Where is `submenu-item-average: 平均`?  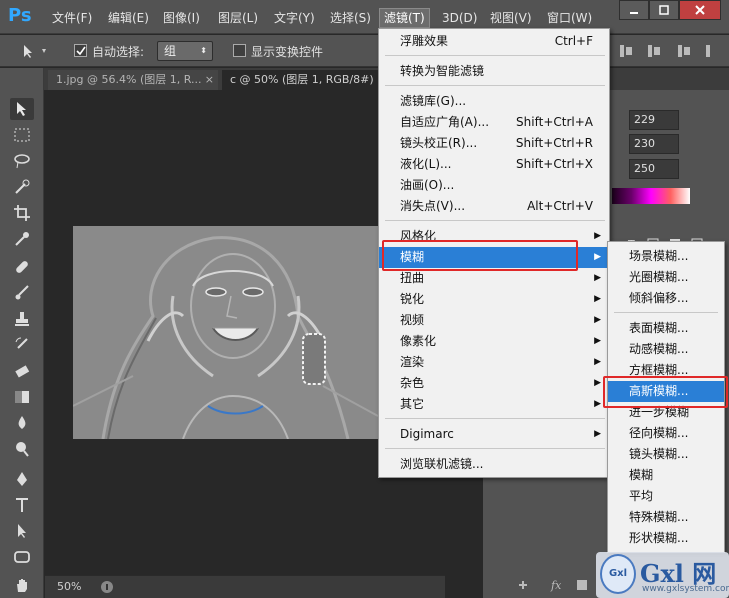 submenu-item-average: 平均 is located at coordinates (666, 496).